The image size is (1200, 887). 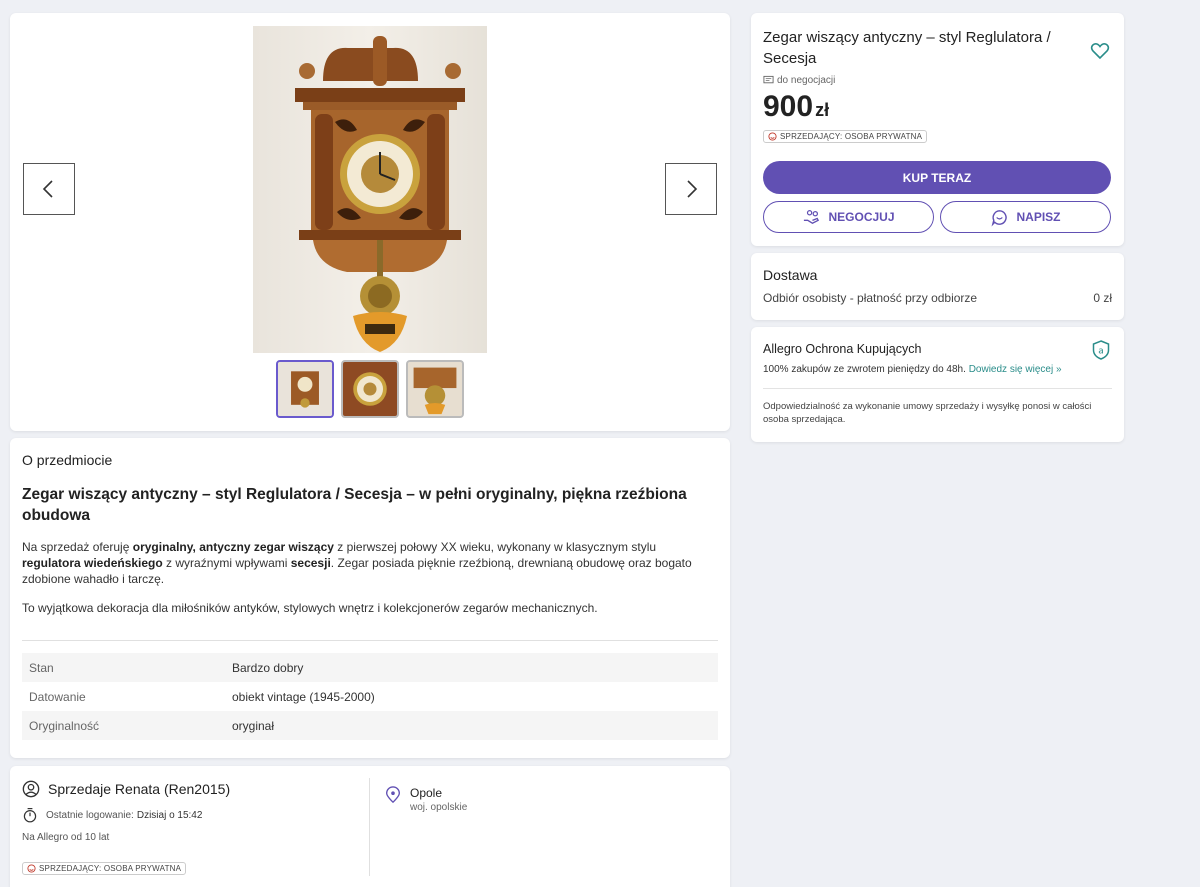 What do you see at coordinates (1015, 369) in the screenshot?
I see `learn-more-link: Dowiedz się więcej »` at bounding box center [1015, 369].